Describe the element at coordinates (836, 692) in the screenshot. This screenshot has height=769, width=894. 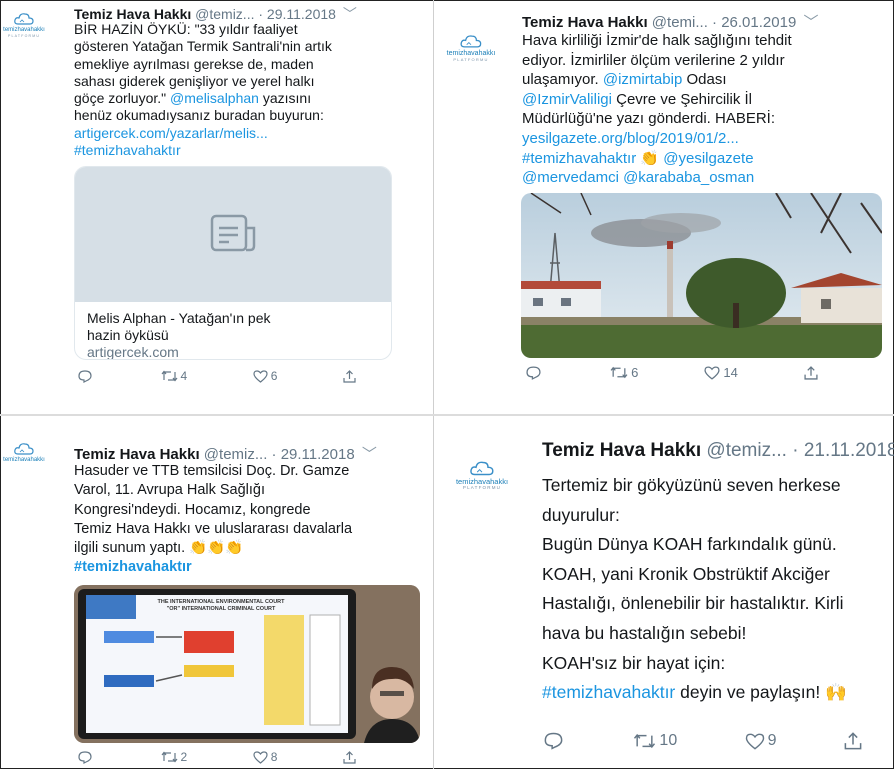
I see `raised-hands-icon: 🙌` at that location.